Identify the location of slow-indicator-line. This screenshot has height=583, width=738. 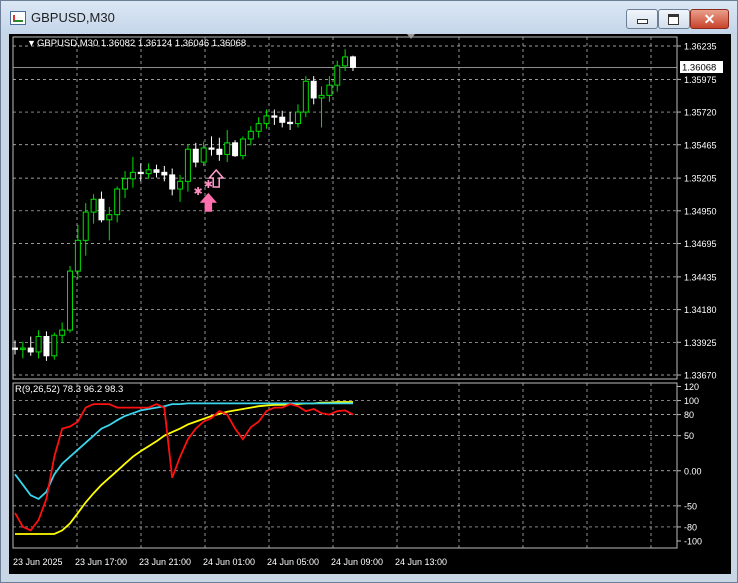
(184, 468).